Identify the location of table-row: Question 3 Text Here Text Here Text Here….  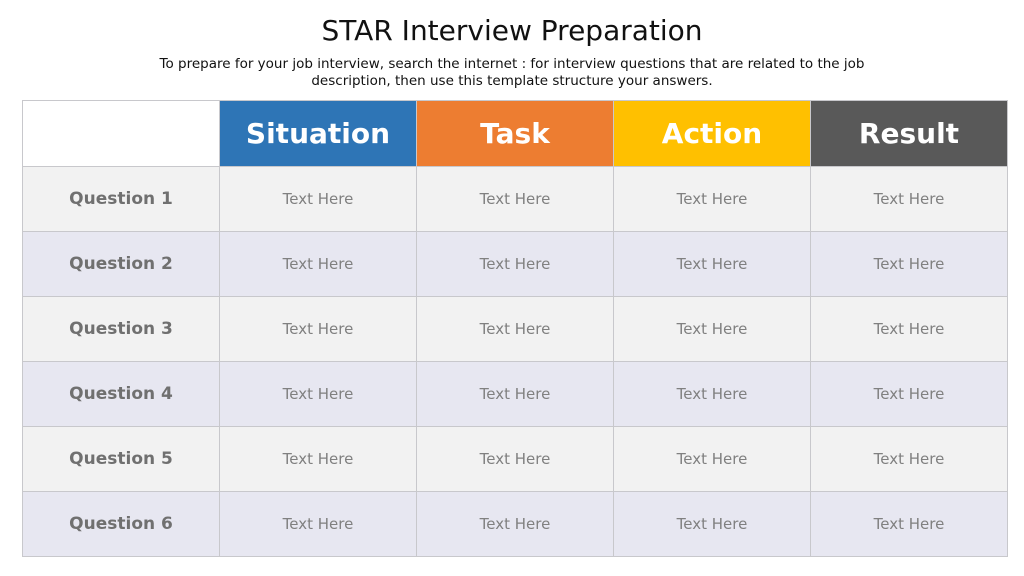
(515, 329).